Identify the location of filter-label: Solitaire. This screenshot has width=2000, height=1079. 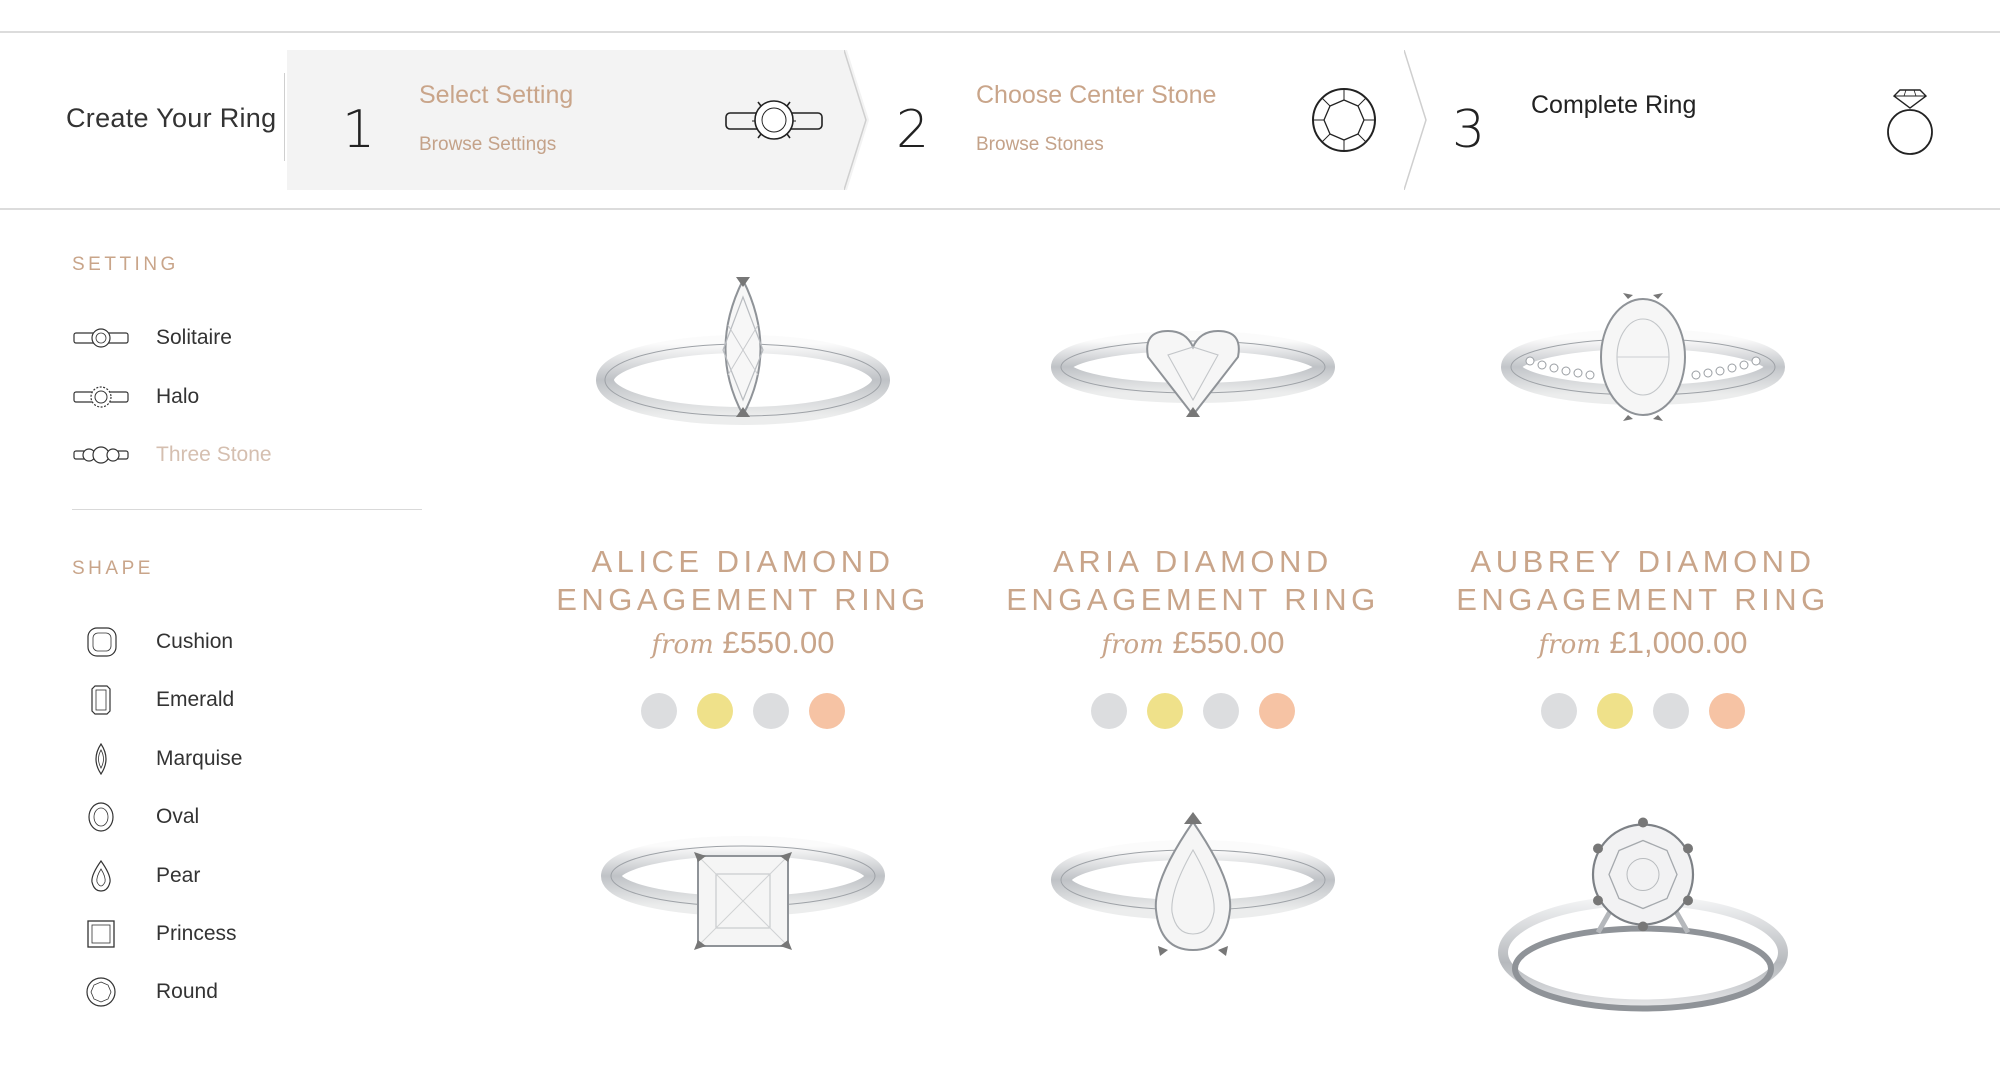
(194, 337).